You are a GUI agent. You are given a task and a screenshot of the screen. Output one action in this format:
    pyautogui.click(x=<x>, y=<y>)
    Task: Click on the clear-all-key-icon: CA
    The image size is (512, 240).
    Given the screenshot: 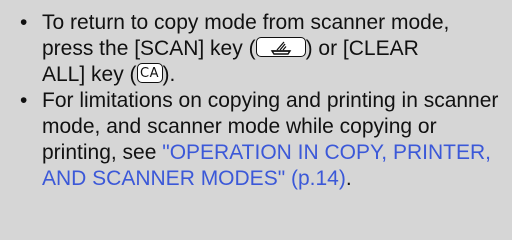 What is the action you would take?
    pyautogui.click(x=149, y=73)
    